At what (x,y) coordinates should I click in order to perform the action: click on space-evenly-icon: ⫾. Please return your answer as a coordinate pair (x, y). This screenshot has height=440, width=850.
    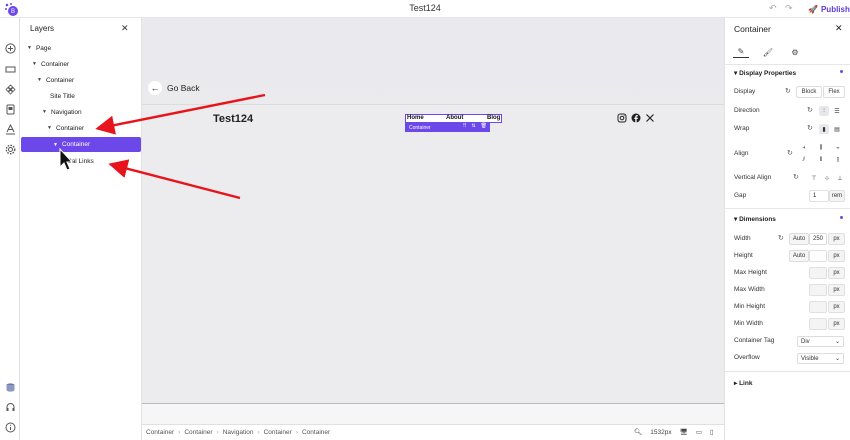
    Looking at the image, I should click on (838, 160).